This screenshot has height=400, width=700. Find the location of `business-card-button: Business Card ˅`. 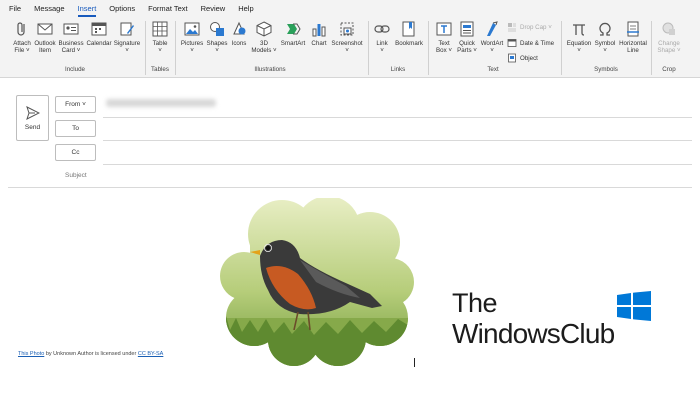

business-card-button: Business Card ˅ is located at coordinates (71, 37).